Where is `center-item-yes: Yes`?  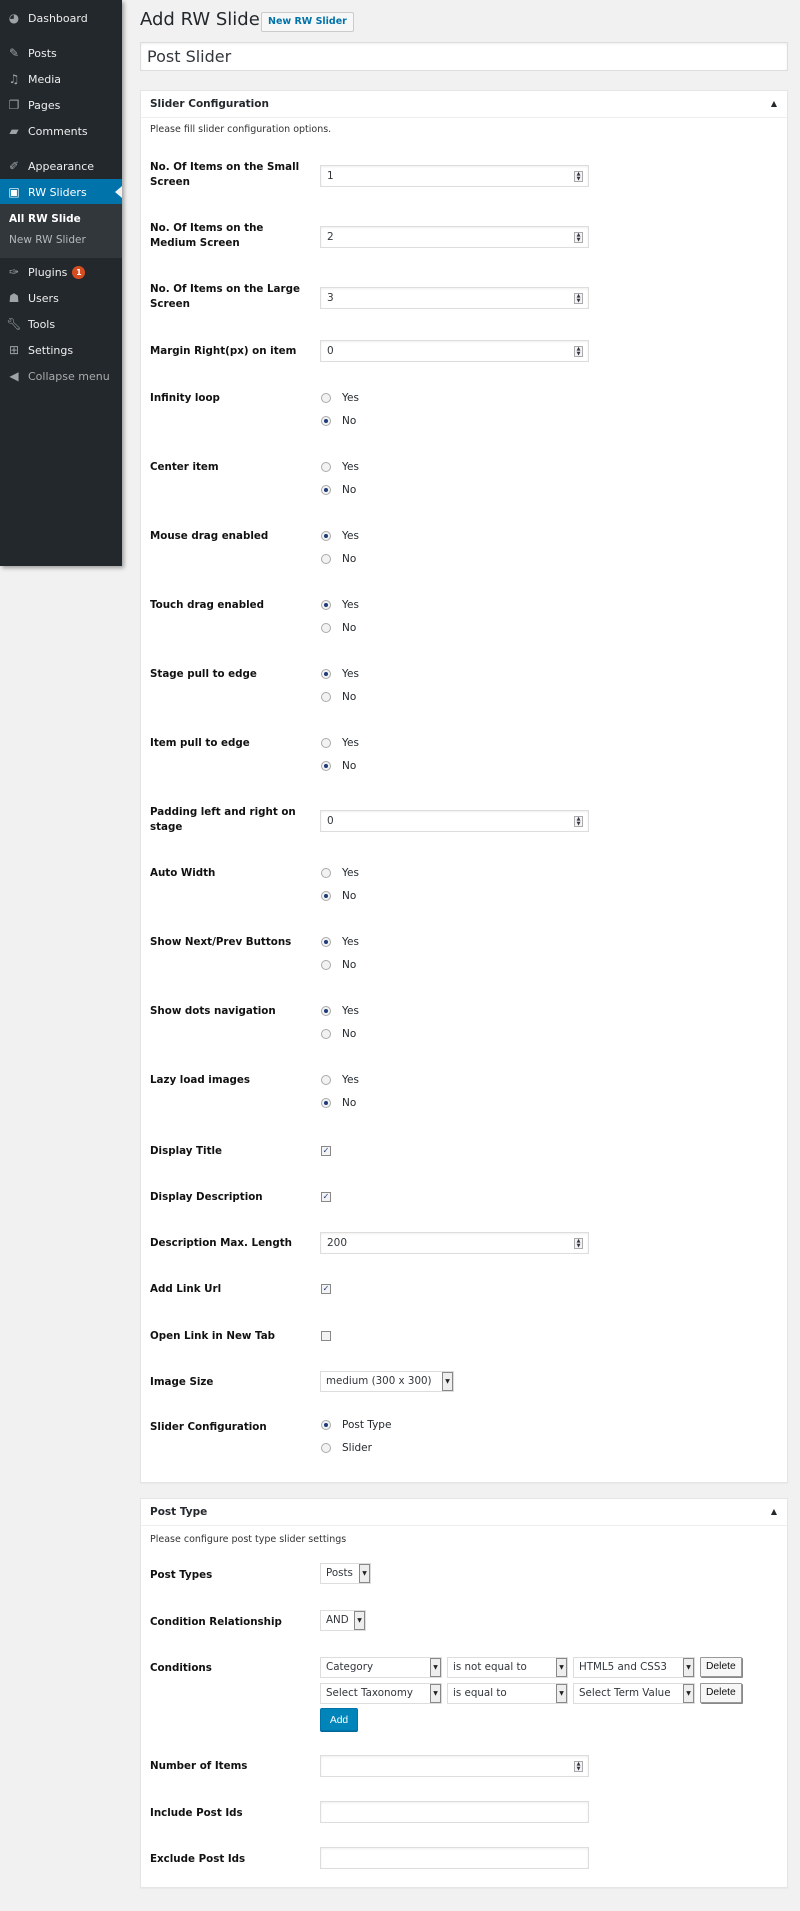
center-item-yes: Yes is located at coordinates (340, 467).